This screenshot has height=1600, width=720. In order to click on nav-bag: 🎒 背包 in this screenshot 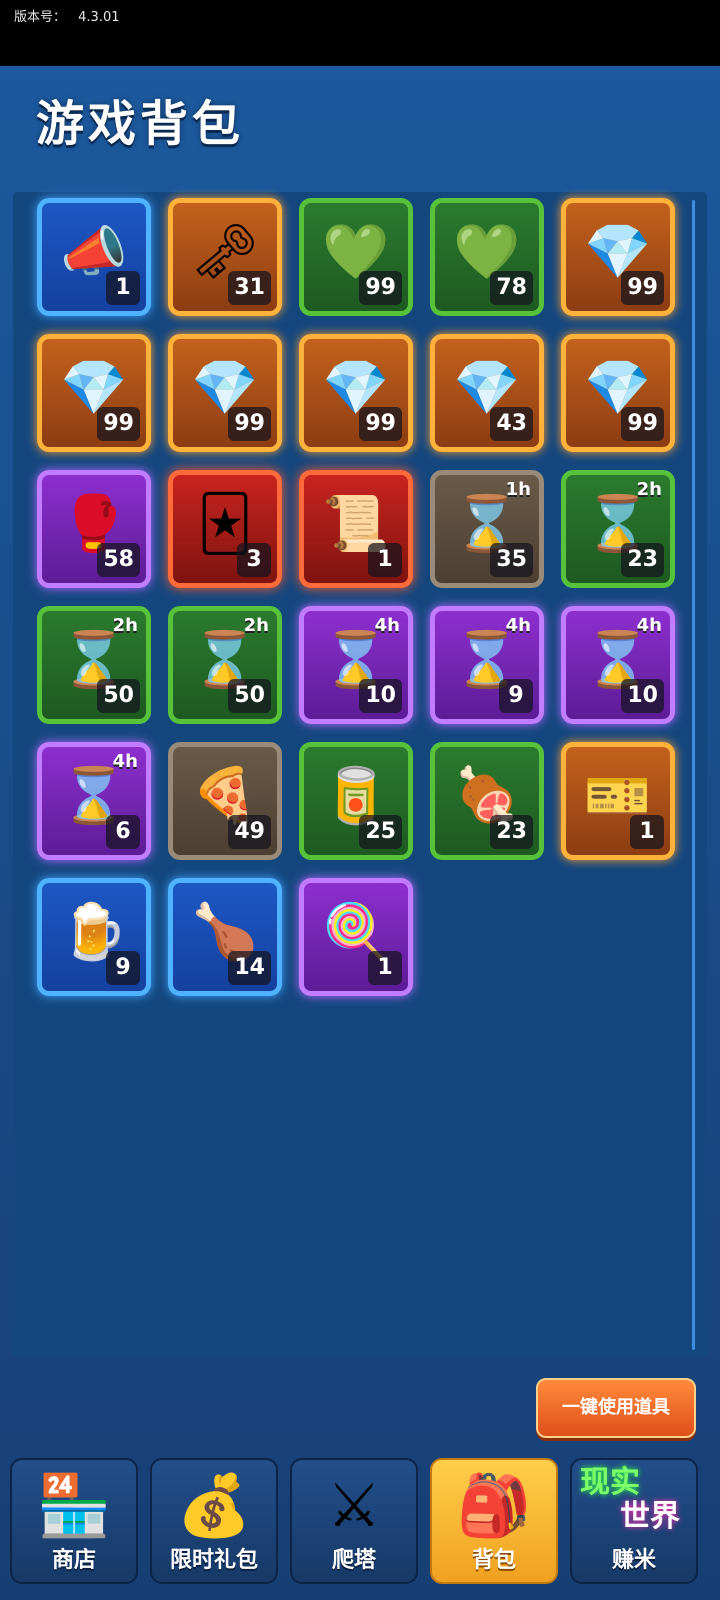, I will do `click(494, 1521)`.